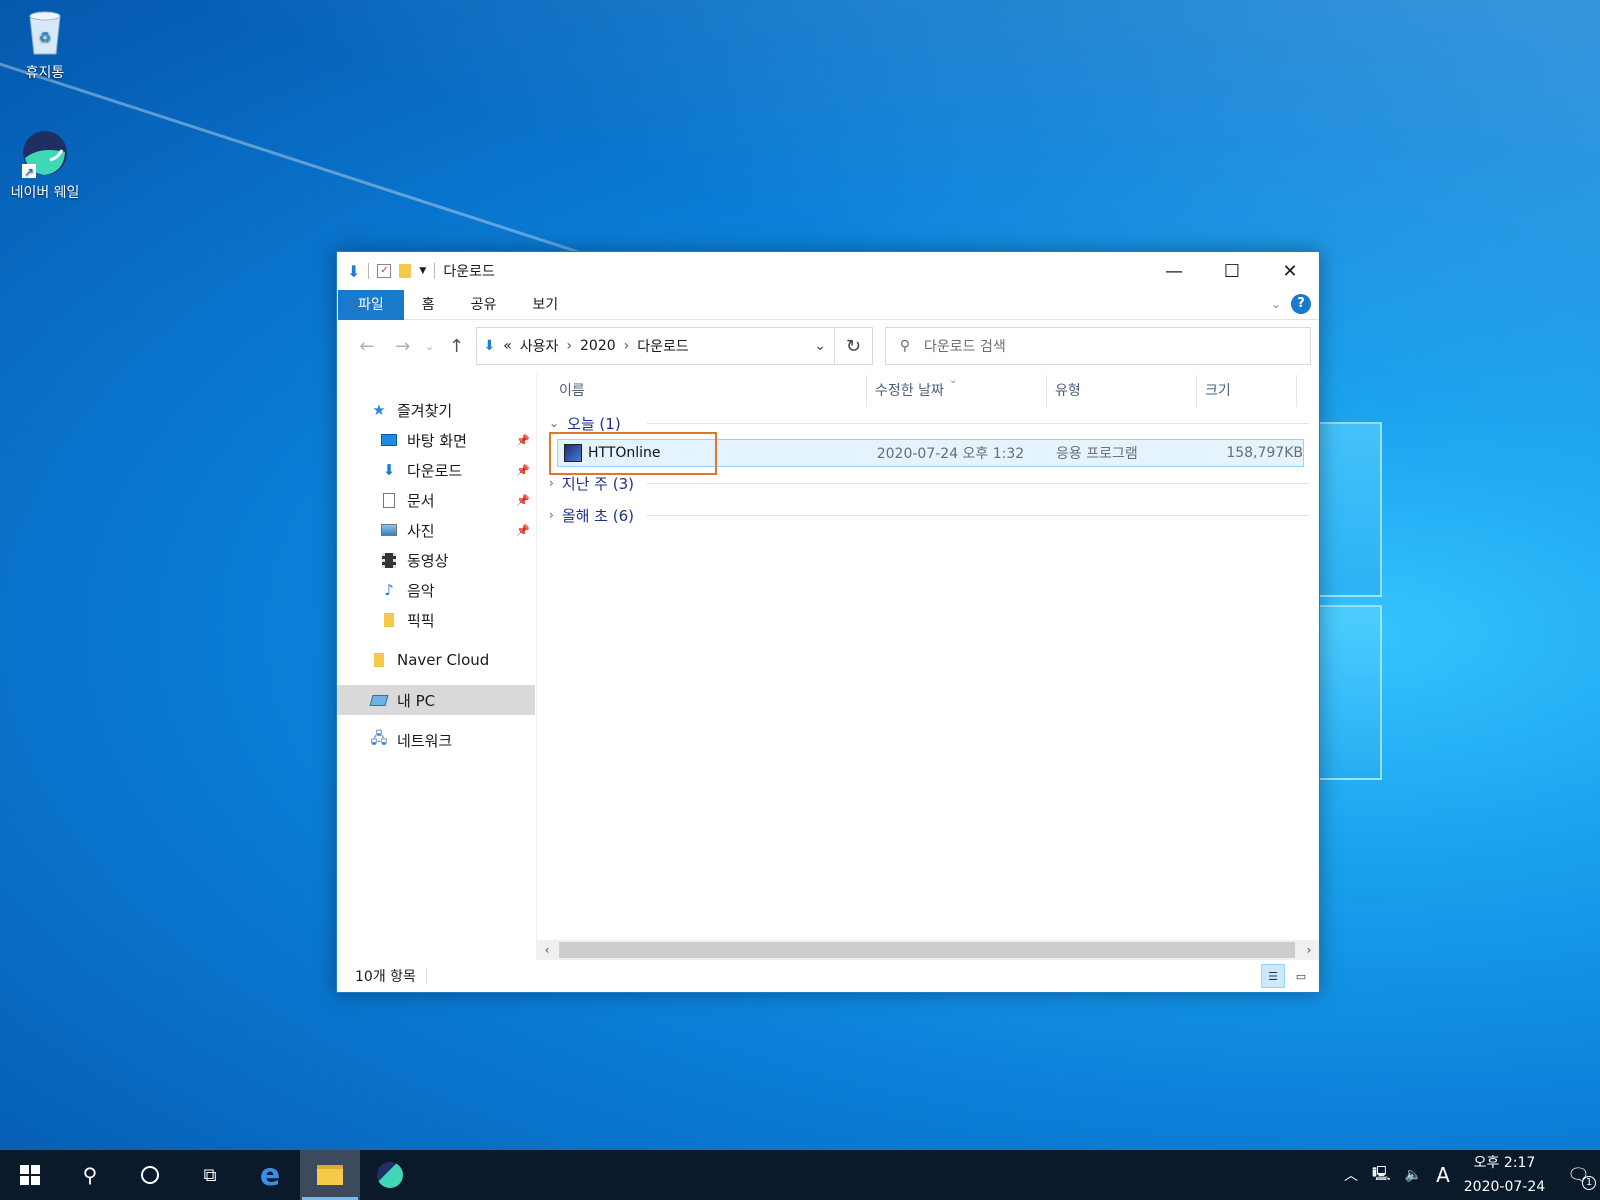 The height and width of the screenshot is (1200, 1600). What do you see at coordinates (820, 346) in the screenshot?
I see `chevron-down-icon: ⌄` at bounding box center [820, 346].